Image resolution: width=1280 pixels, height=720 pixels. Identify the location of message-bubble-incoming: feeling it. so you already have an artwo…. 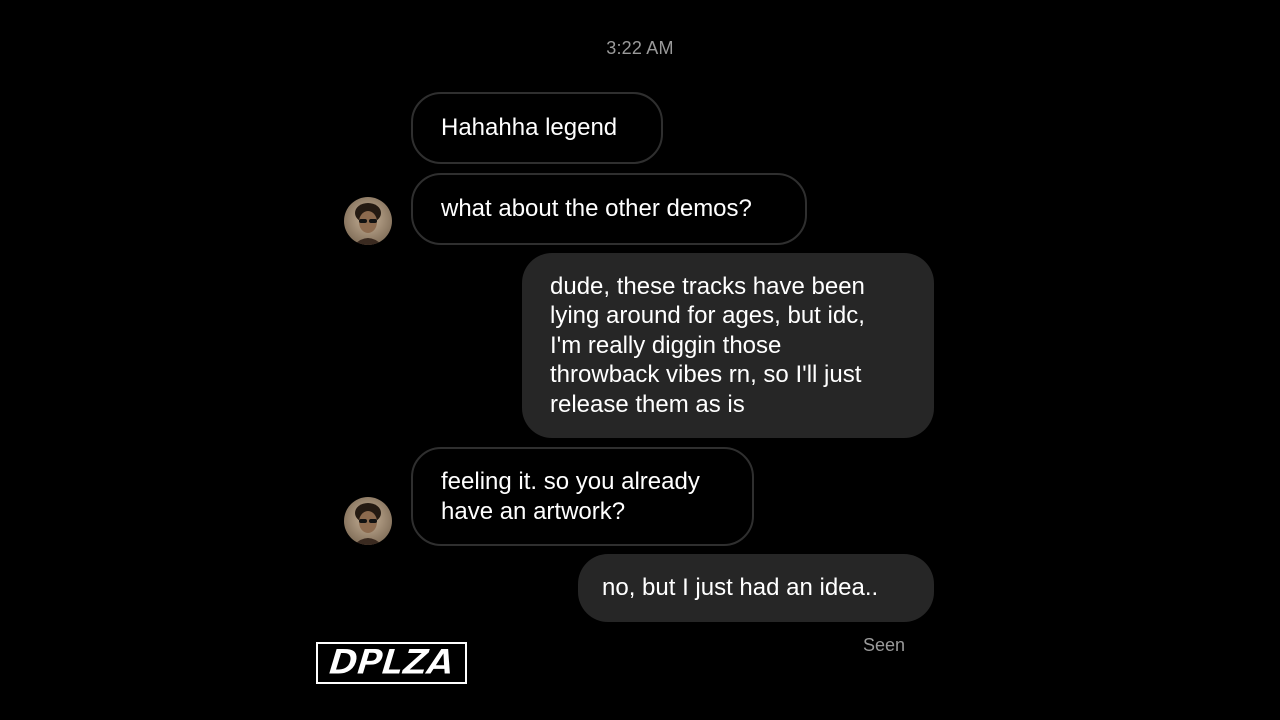
(582, 496).